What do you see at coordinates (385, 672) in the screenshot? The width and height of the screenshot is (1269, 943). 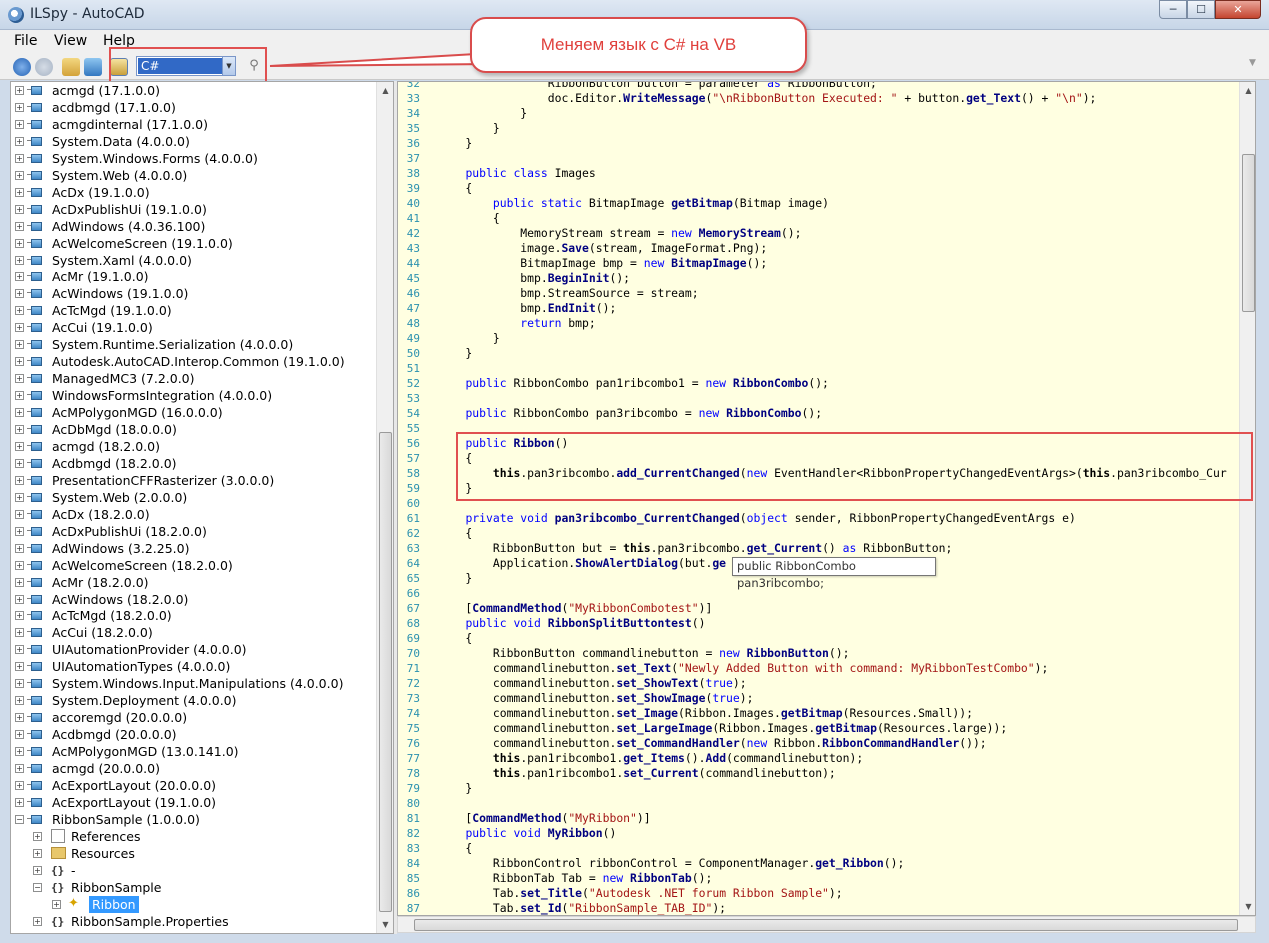 I see `scroll-thumb` at bounding box center [385, 672].